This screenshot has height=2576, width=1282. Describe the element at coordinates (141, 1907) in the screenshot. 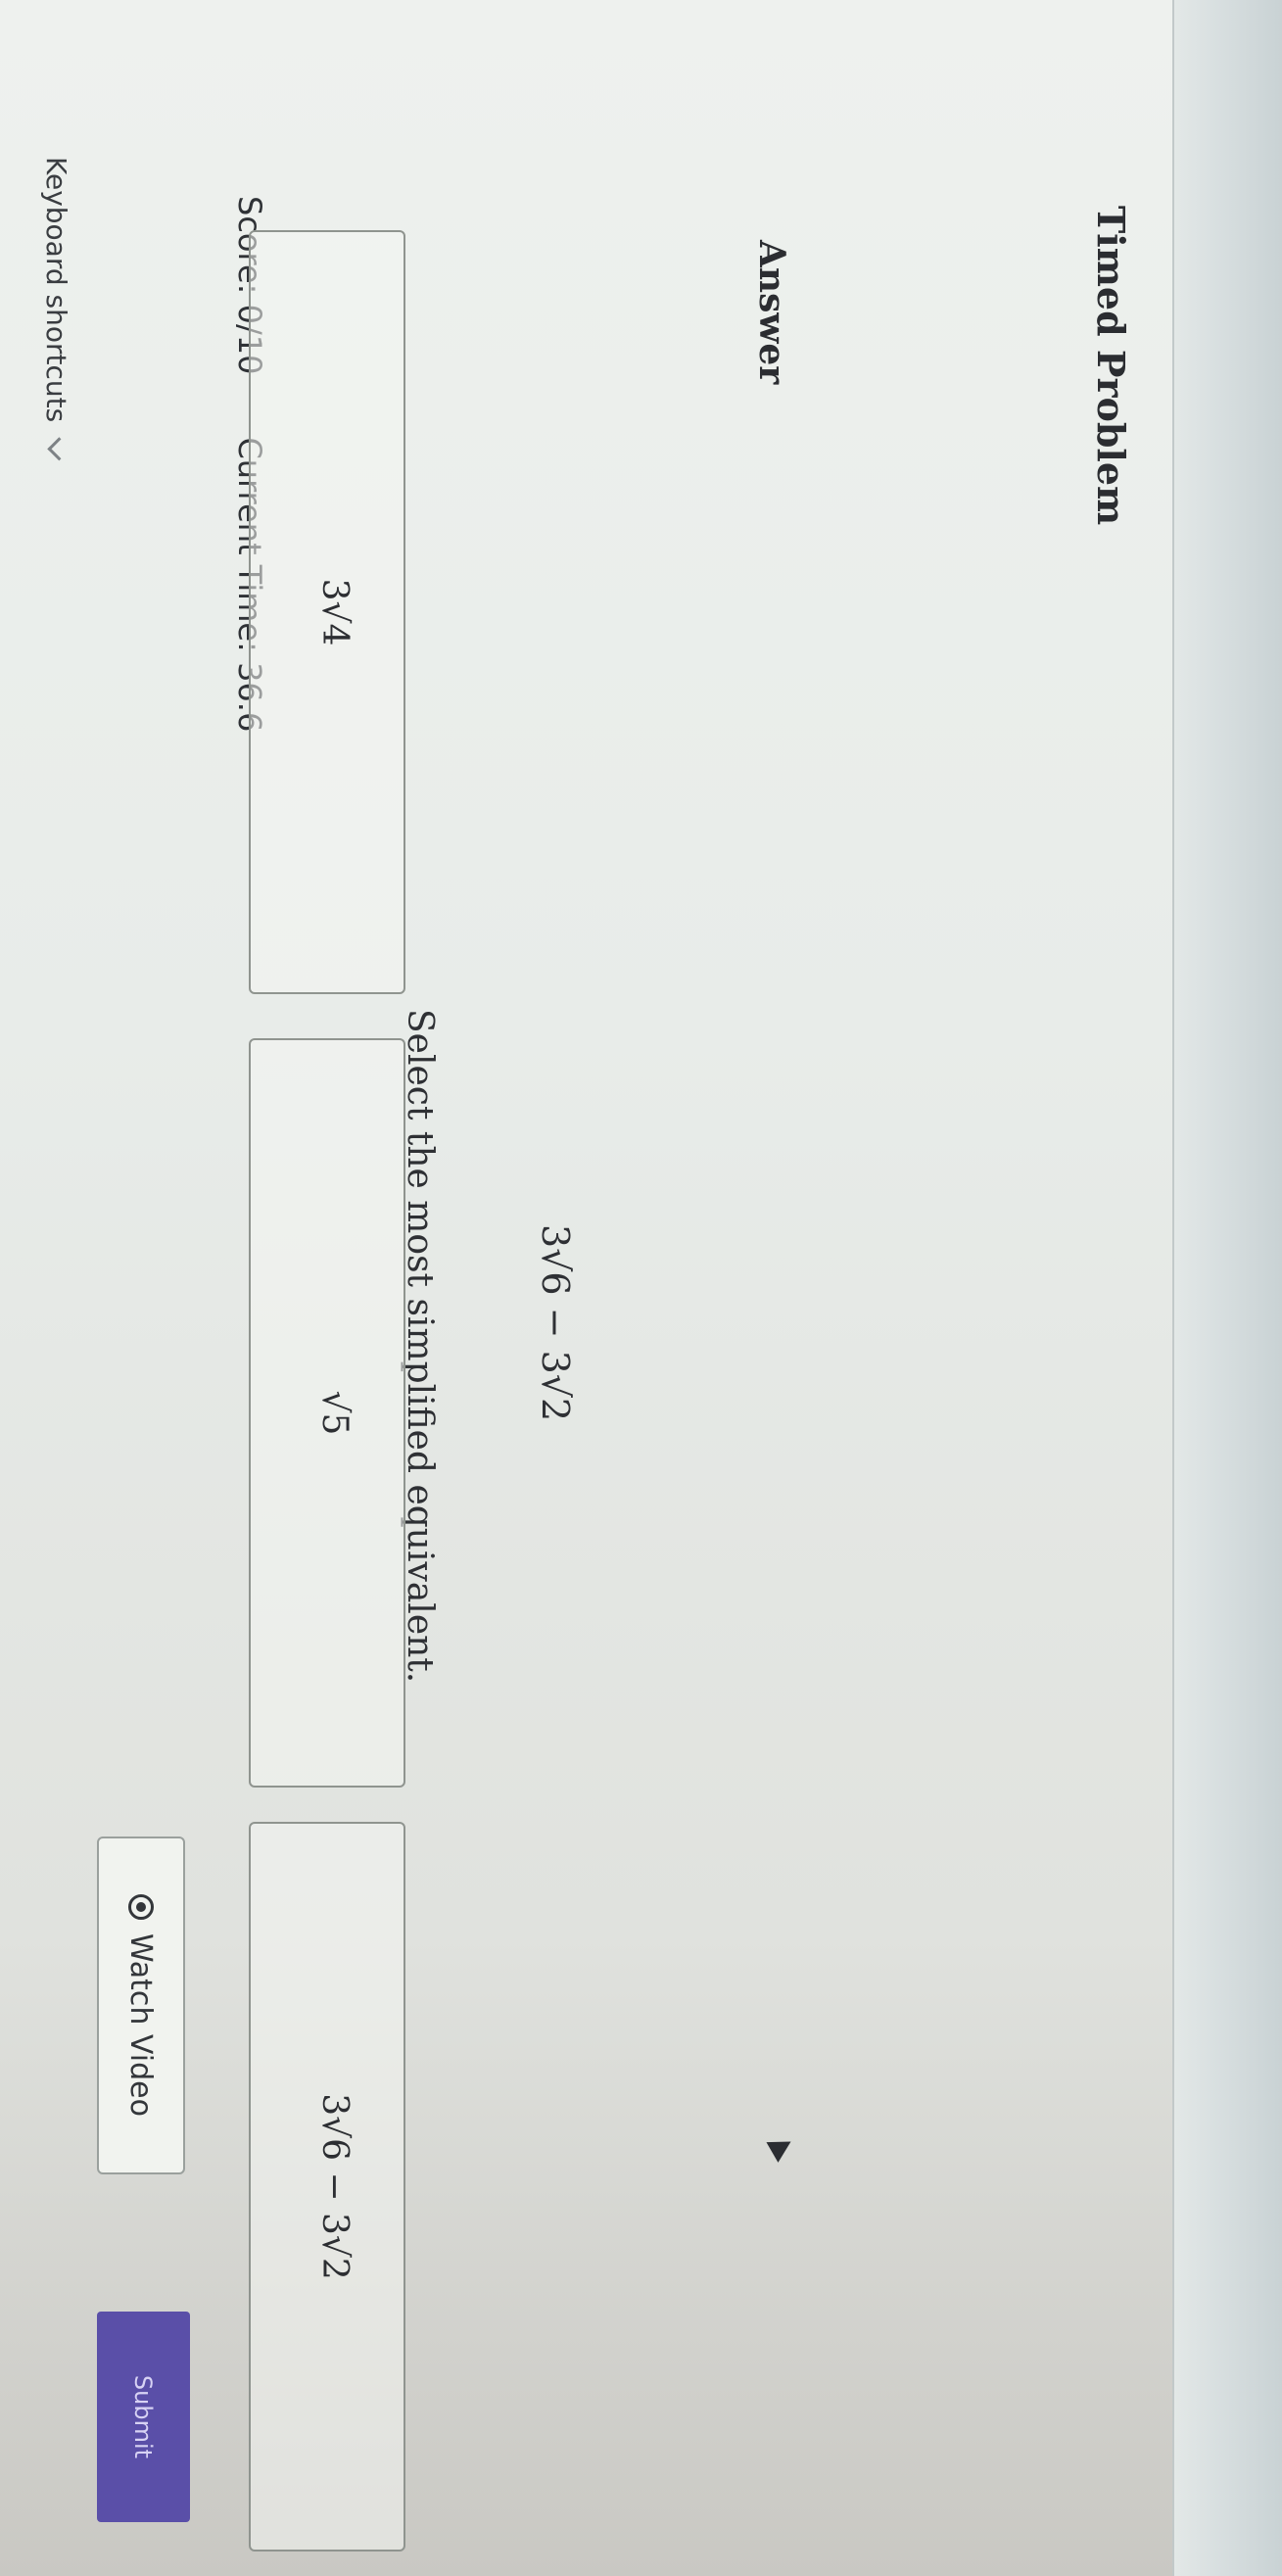

I see `play-circle-icon` at that location.